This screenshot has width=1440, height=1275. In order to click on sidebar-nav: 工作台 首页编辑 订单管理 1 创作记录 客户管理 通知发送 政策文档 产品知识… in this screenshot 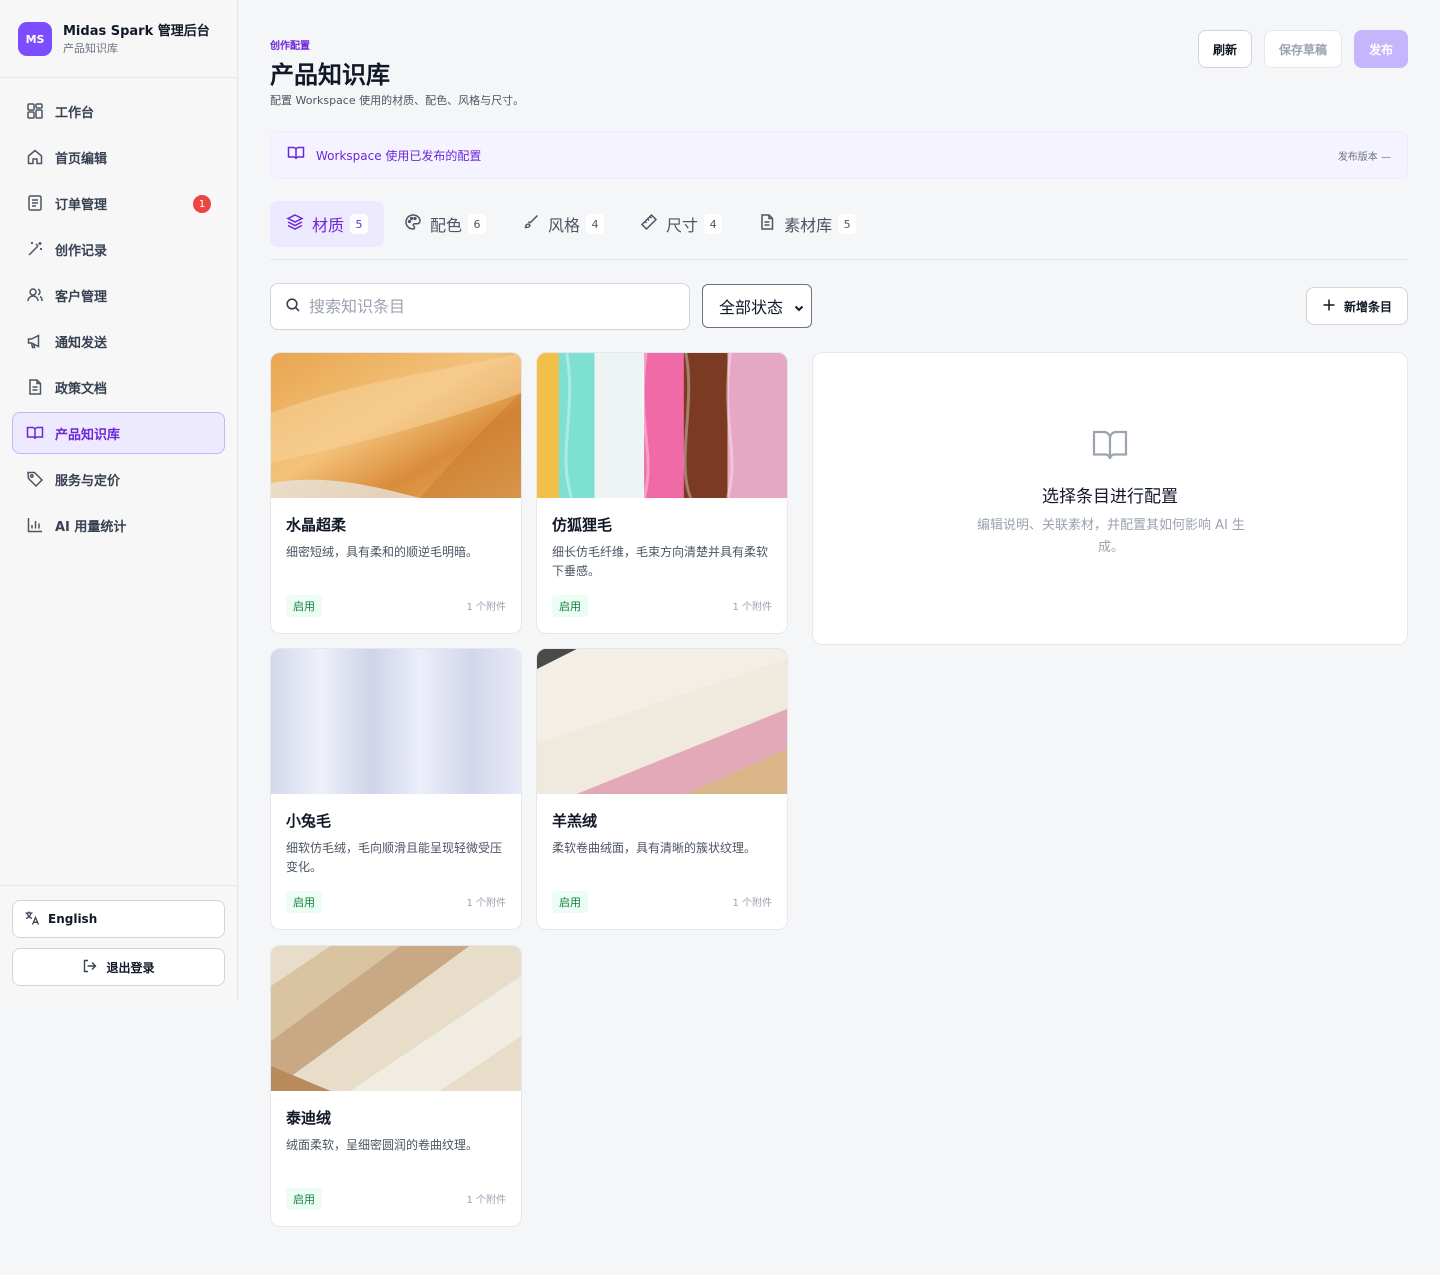, I will do `click(118, 320)`.